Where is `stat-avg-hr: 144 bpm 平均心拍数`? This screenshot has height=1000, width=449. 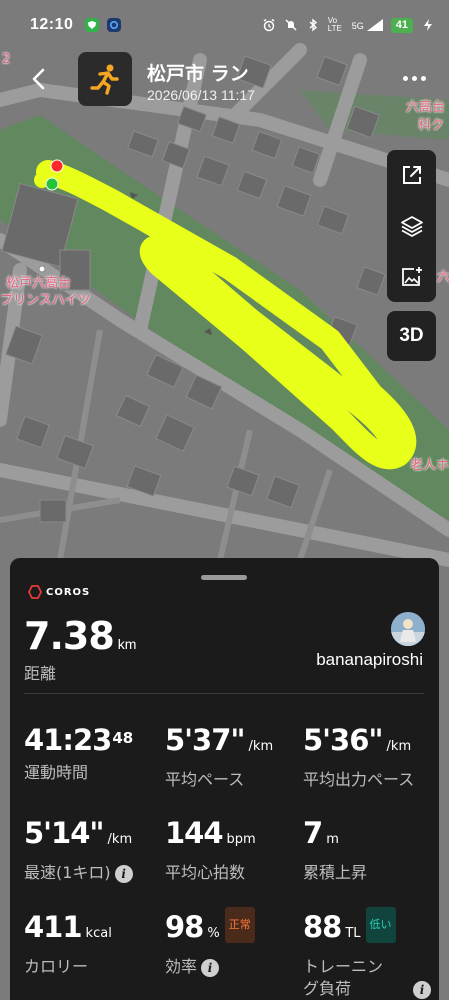
stat-avg-hr: 144 bpm 平均心拍数 is located at coordinates (210, 849).